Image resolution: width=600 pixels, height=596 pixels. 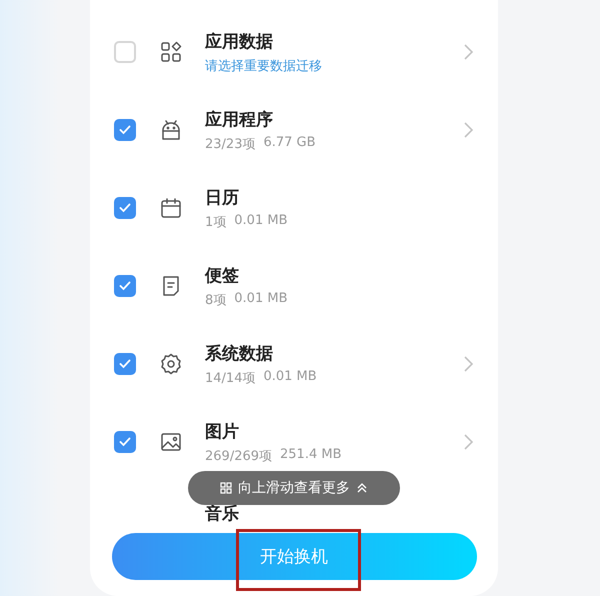 I want to click on item-title: 图片, so click(x=222, y=431).